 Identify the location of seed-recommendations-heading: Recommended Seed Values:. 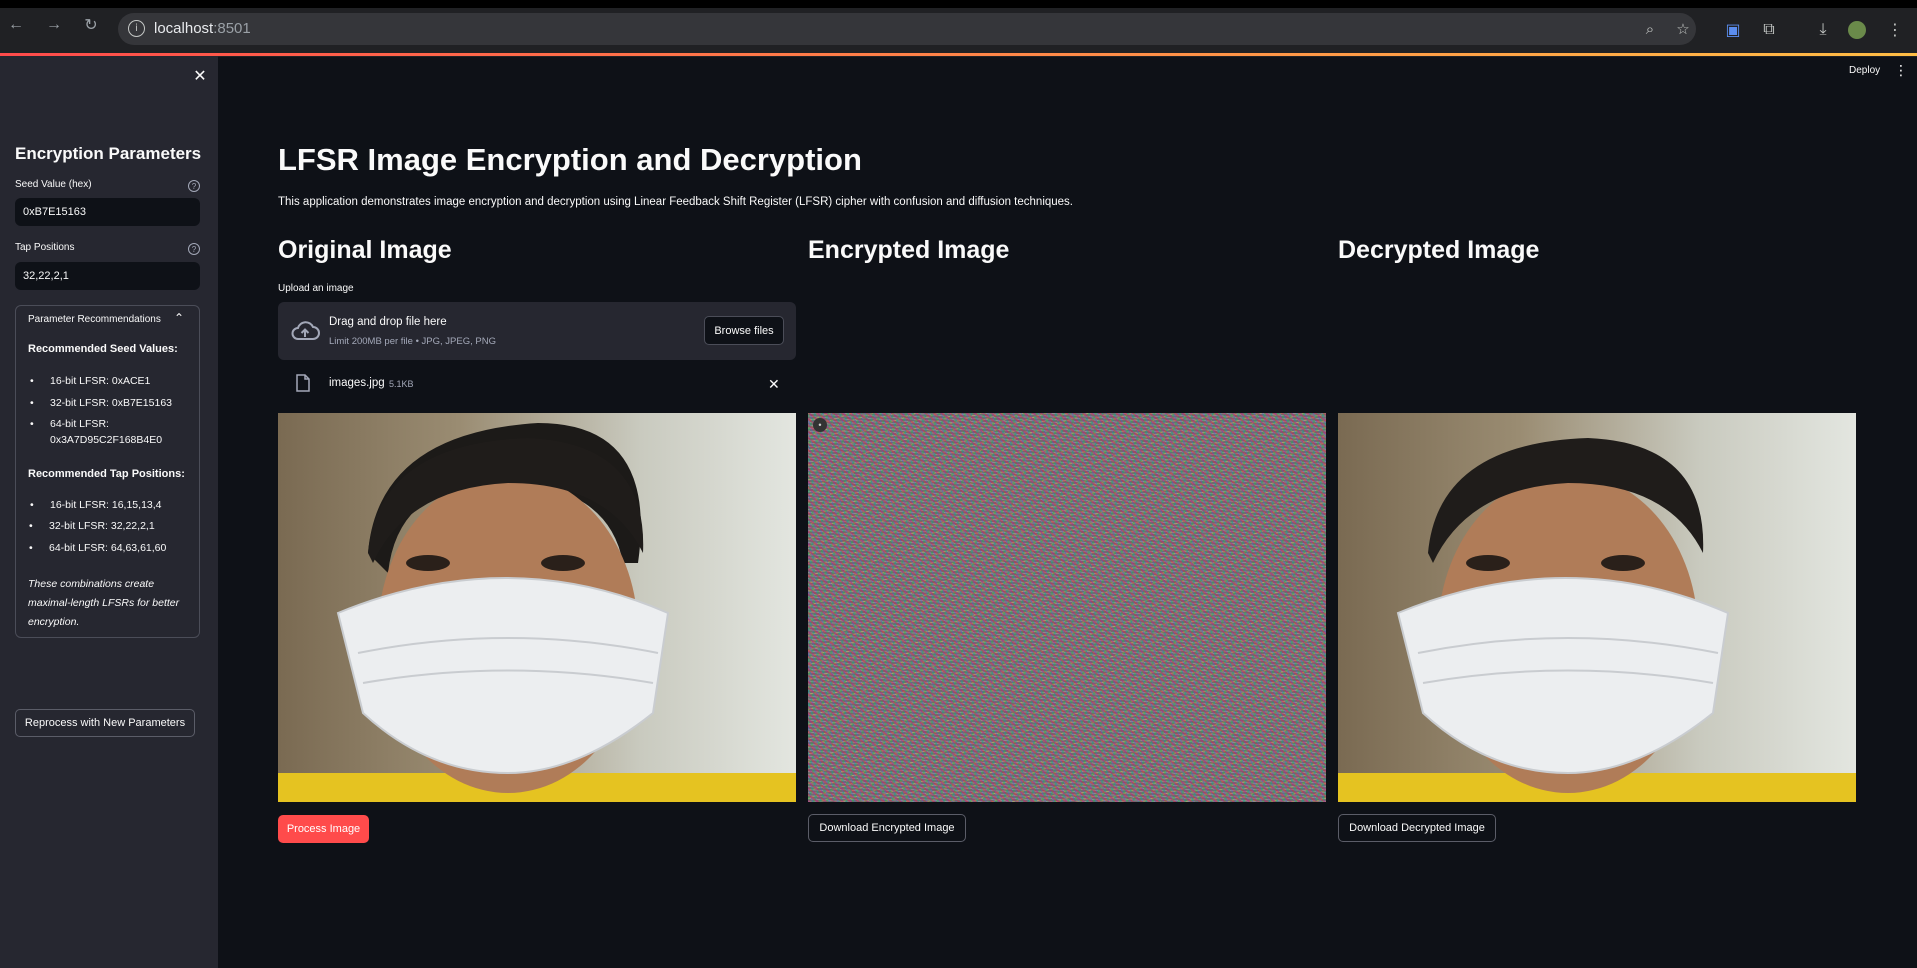
(103, 349).